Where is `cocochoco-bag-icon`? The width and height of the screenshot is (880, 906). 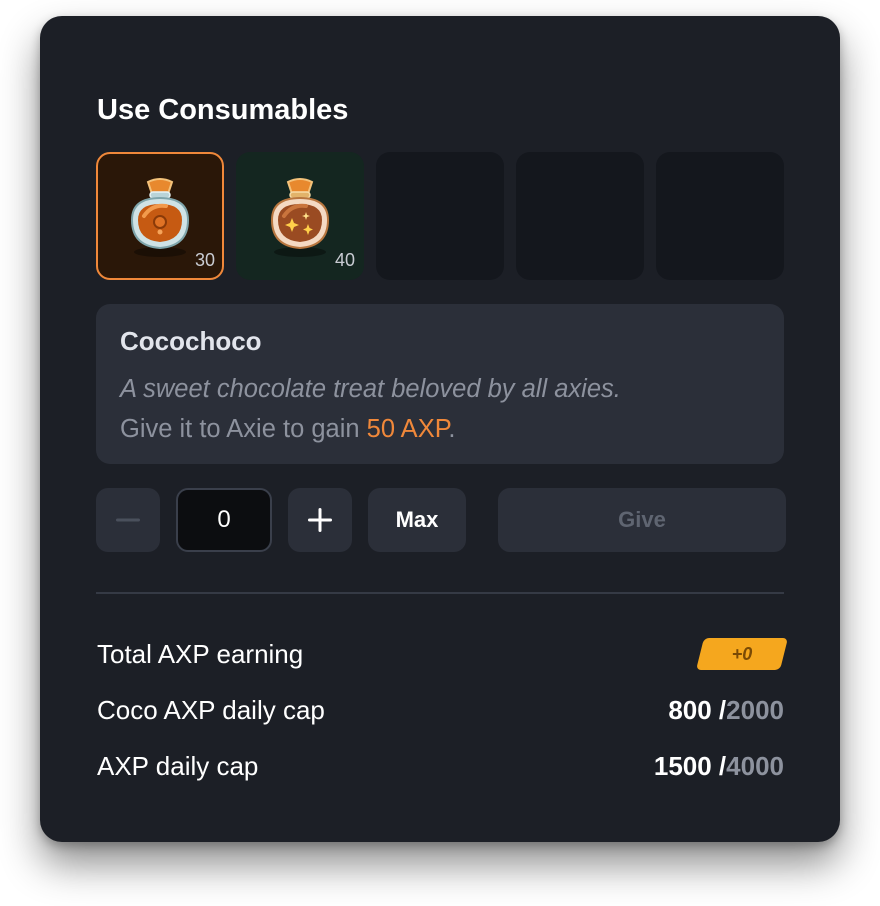 cocochoco-bag-icon is located at coordinates (160, 217).